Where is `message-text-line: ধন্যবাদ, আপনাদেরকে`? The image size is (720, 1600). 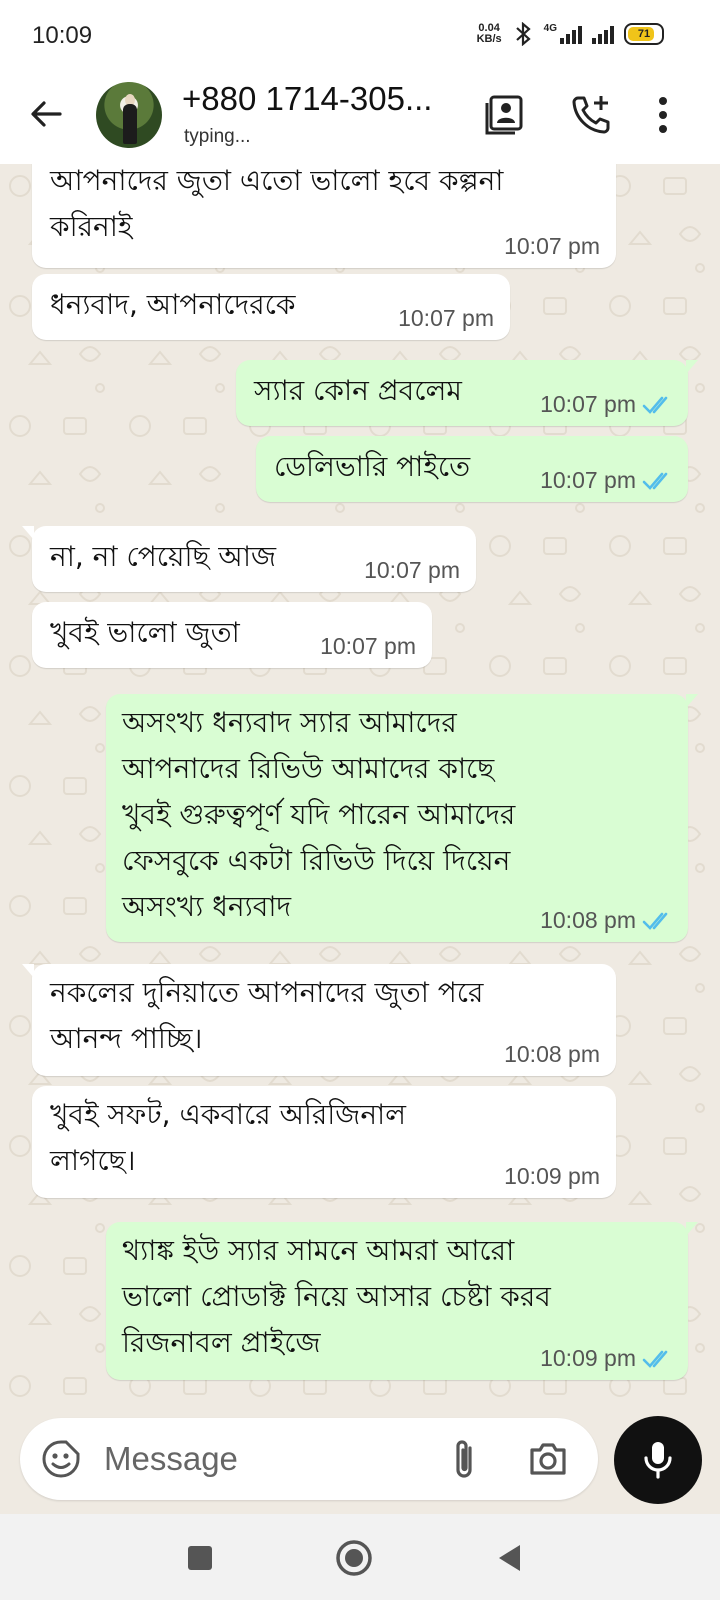 message-text-line: ধন্যবাদ, আপনাদেরকে is located at coordinates (173, 304).